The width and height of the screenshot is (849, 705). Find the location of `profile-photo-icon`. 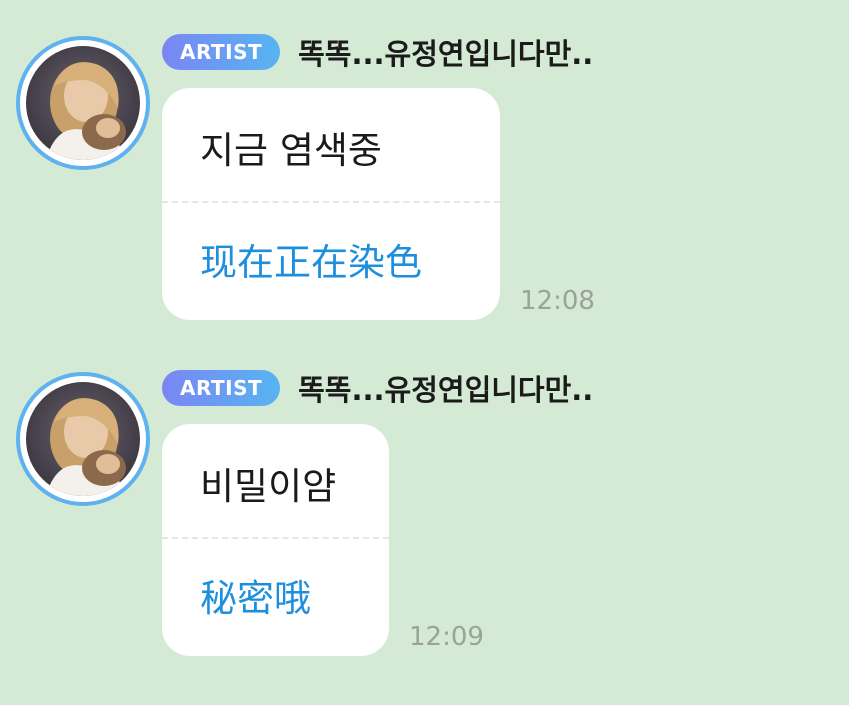

profile-photo-icon is located at coordinates (83, 439).